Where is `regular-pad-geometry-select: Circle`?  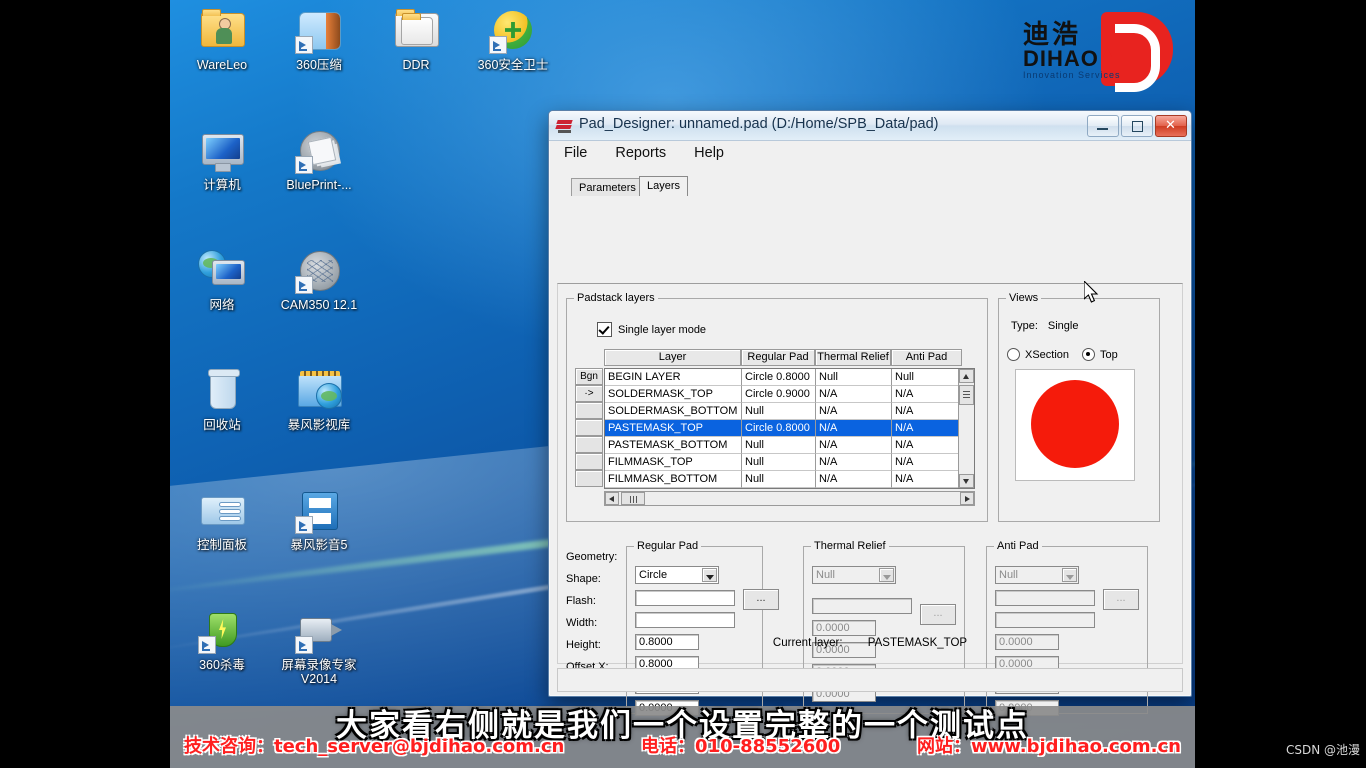
regular-pad-geometry-select: Circle is located at coordinates (677, 575).